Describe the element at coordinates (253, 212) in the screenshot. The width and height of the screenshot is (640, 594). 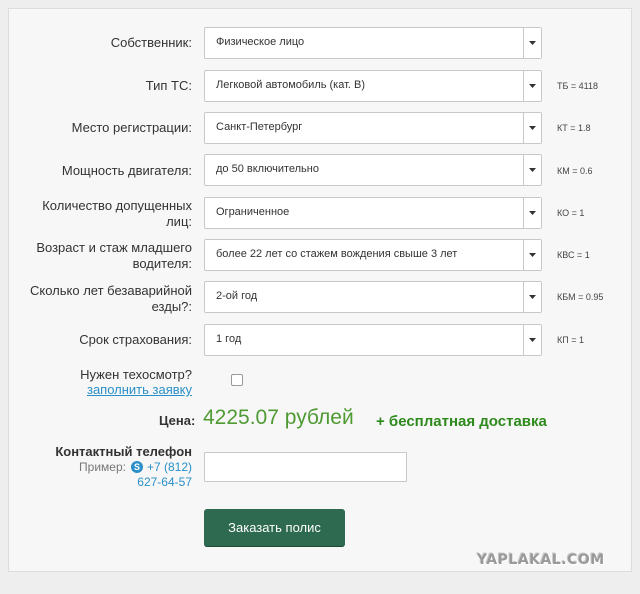
I see `allowed-persons-select-value: Ограниченное` at that location.